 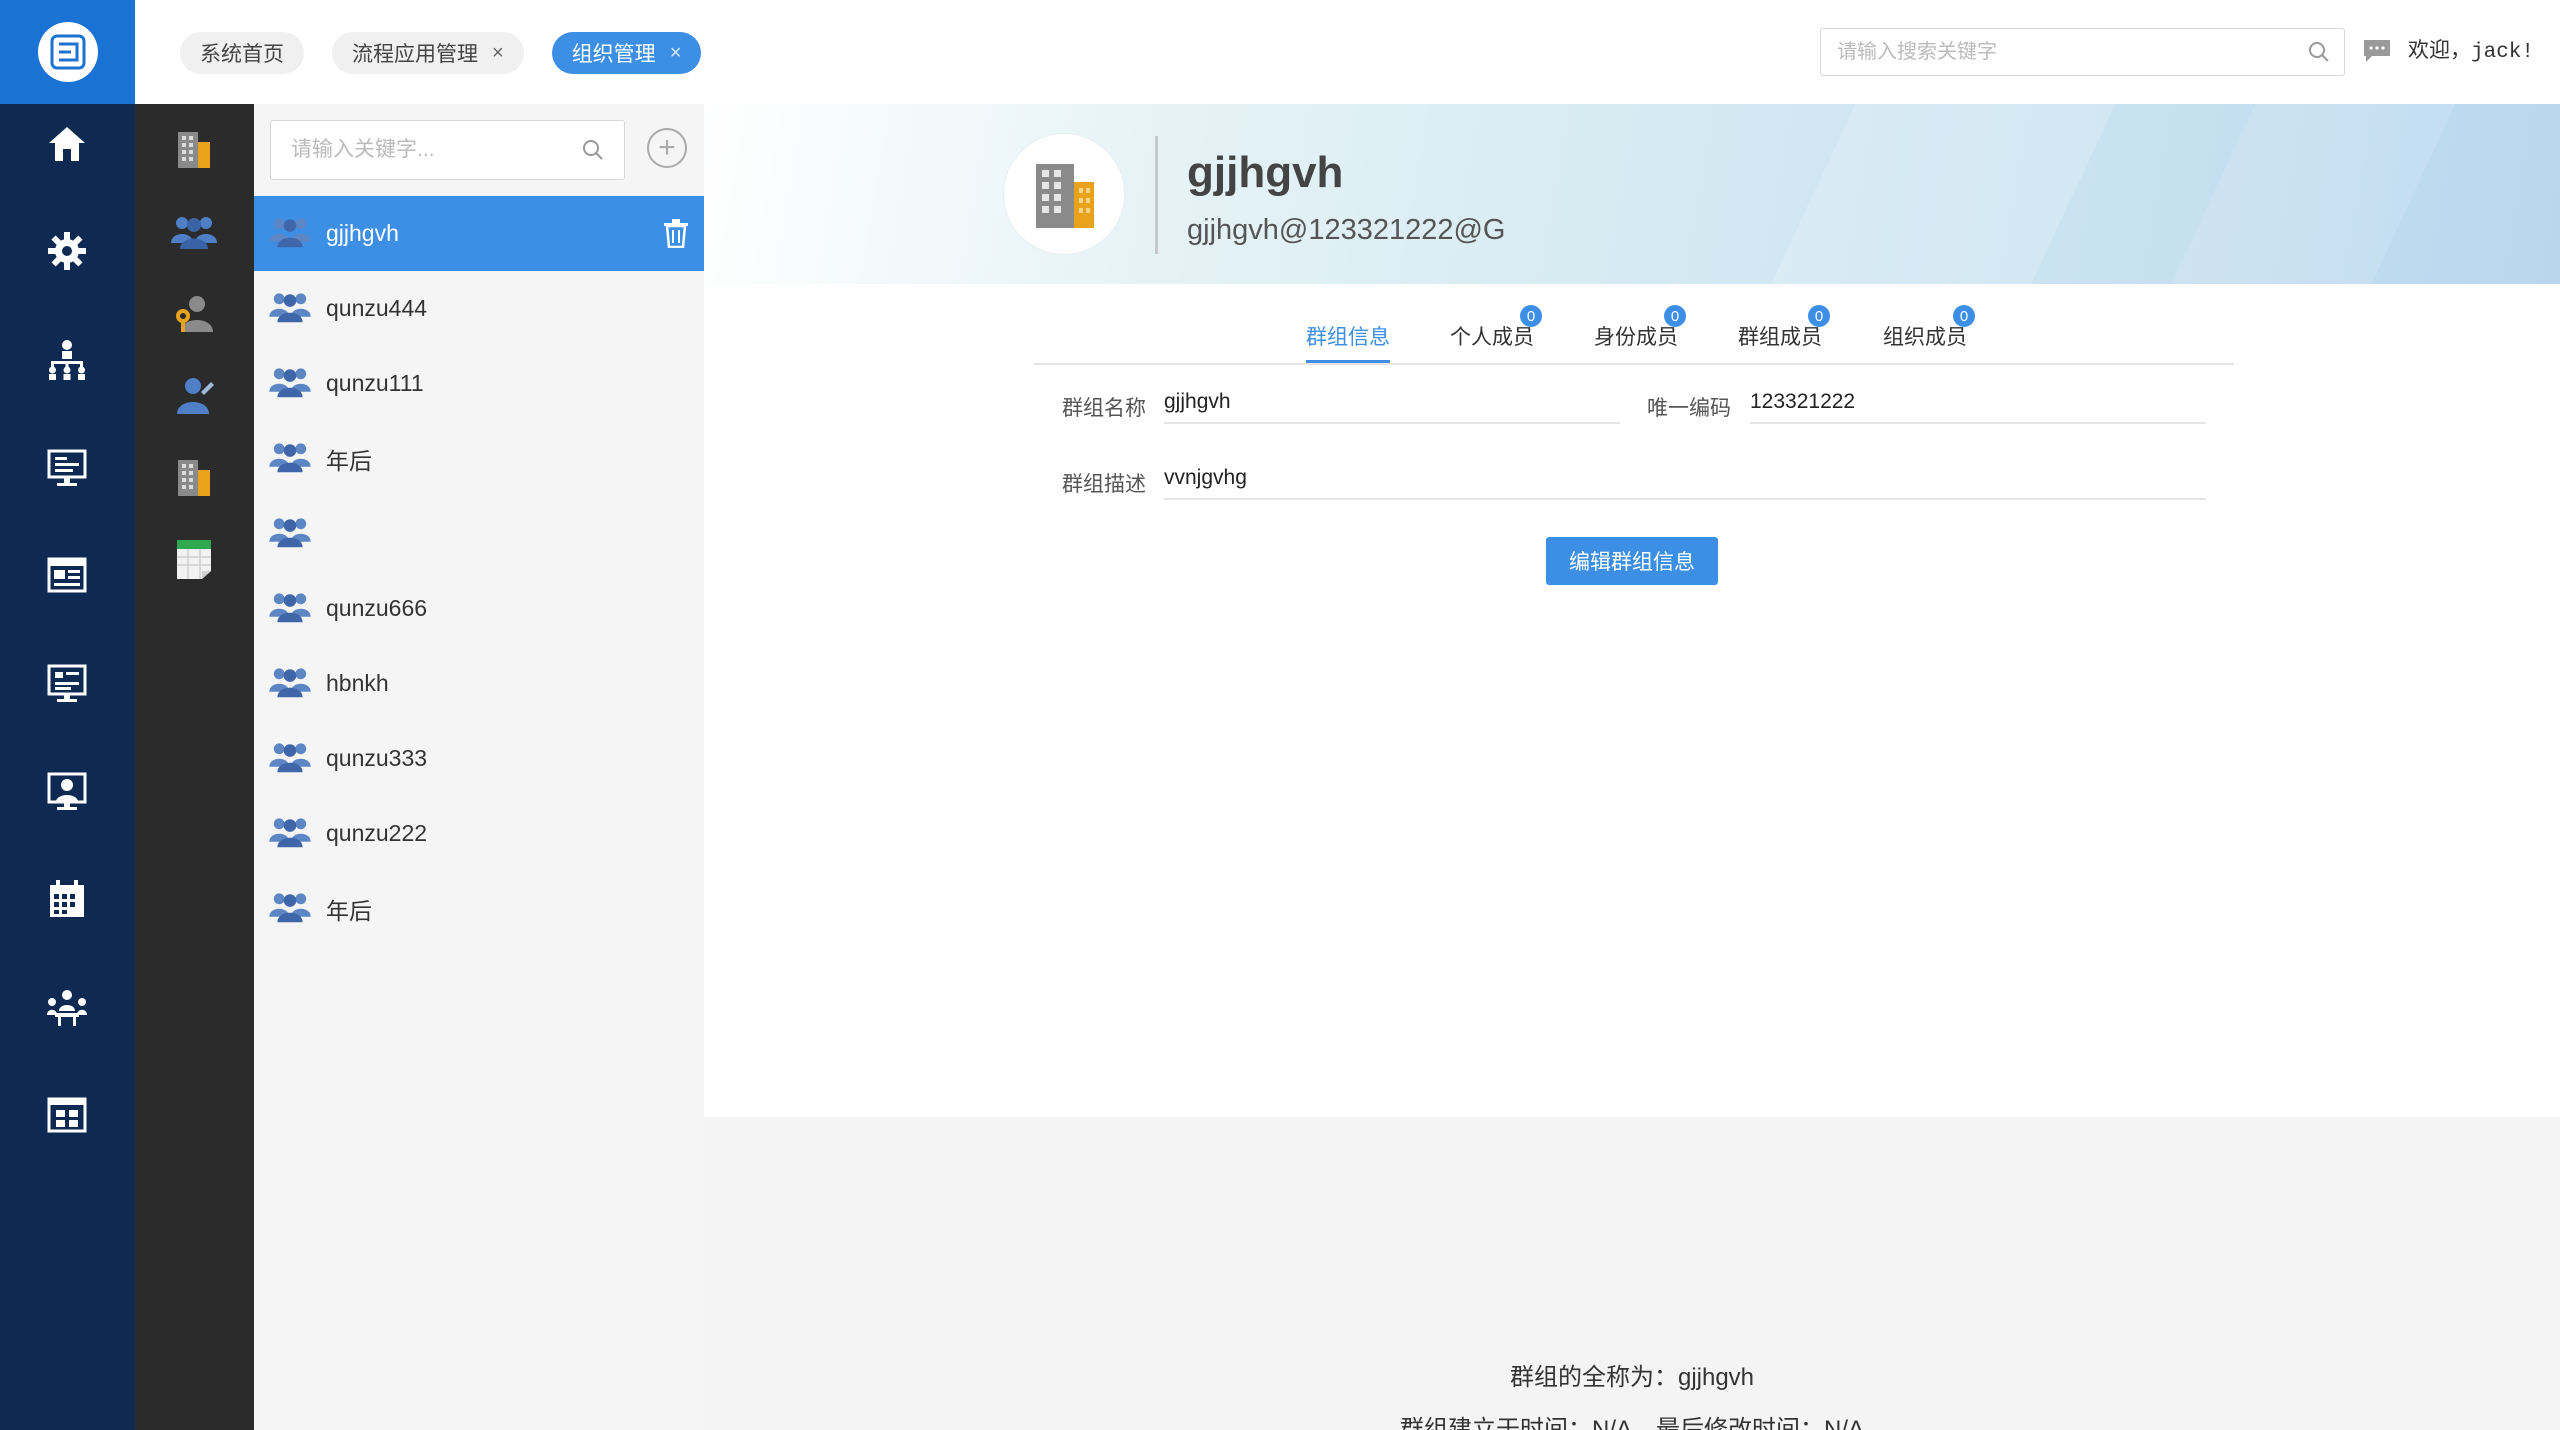 I want to click on tab-label: 个人成员, so click(x=1492, y=337).